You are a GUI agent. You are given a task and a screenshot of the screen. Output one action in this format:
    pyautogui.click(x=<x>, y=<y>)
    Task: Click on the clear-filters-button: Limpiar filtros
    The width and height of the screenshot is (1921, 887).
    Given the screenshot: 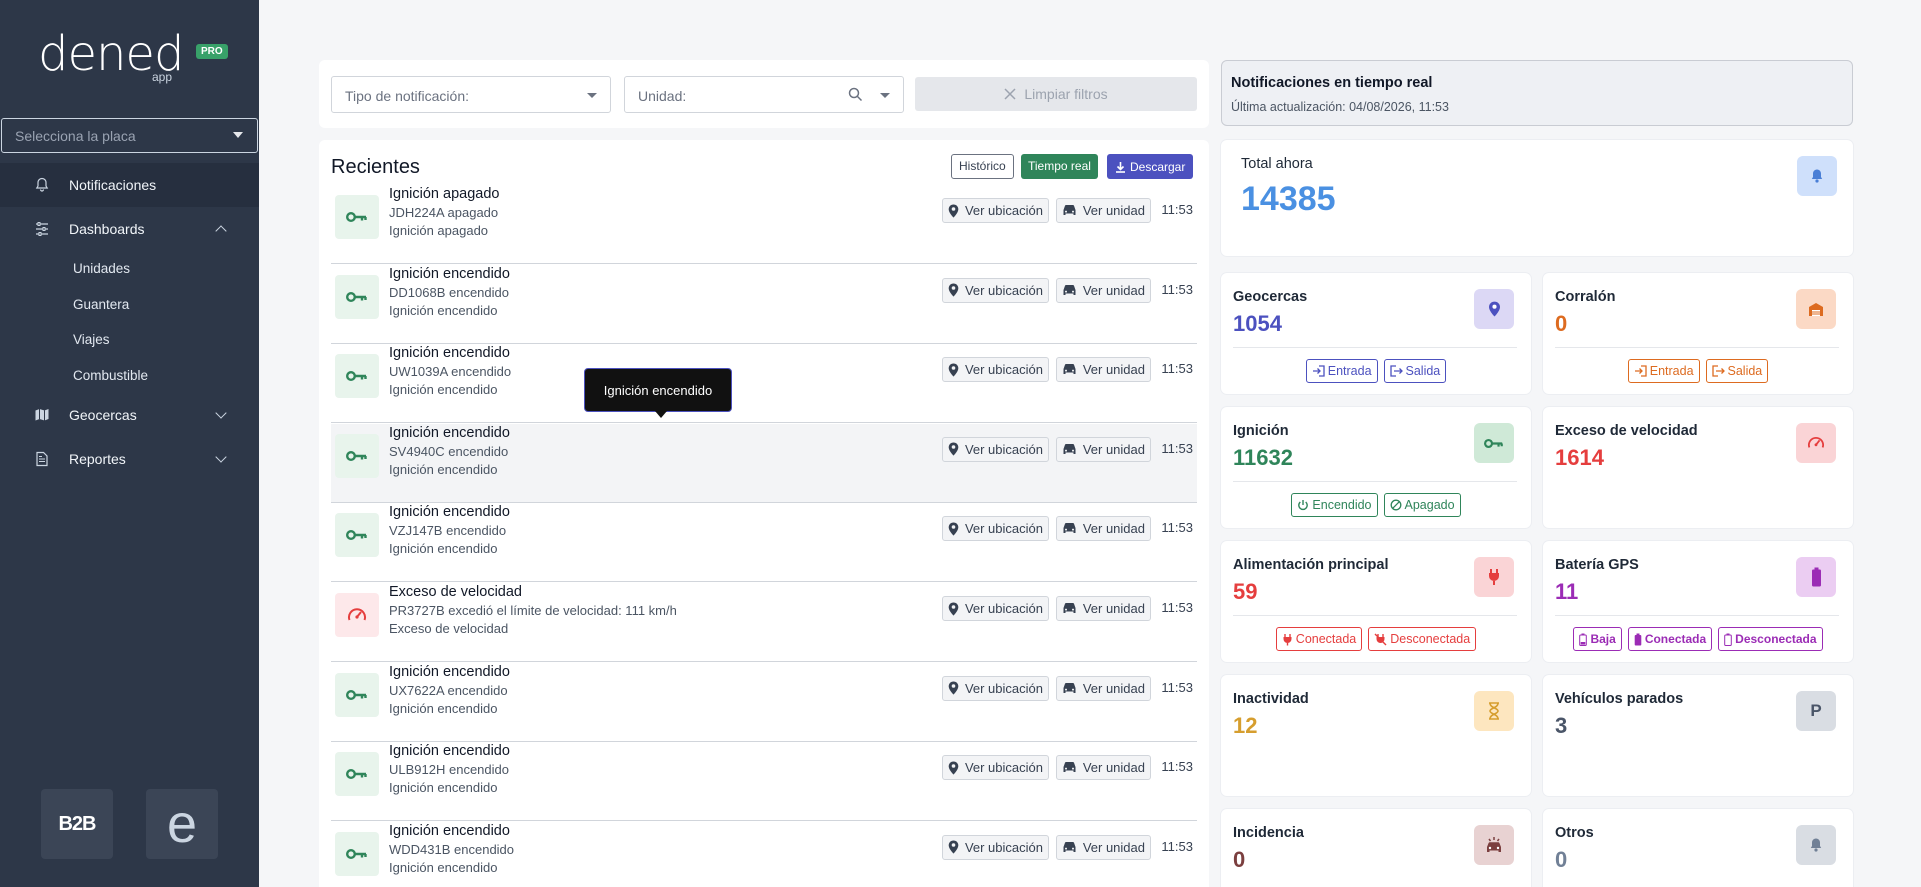 What is the action you would take?
    pyautogui.click(x=1056, y=94)
    